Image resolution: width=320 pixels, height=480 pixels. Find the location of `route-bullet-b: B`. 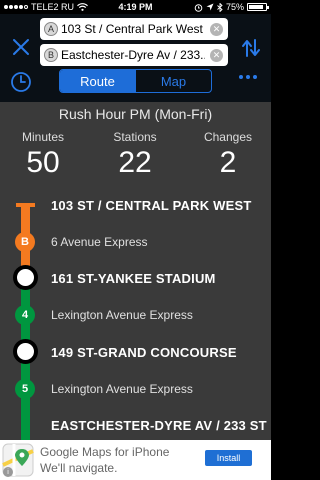

route-bullet-b: B is located at coordinates (25, 242).